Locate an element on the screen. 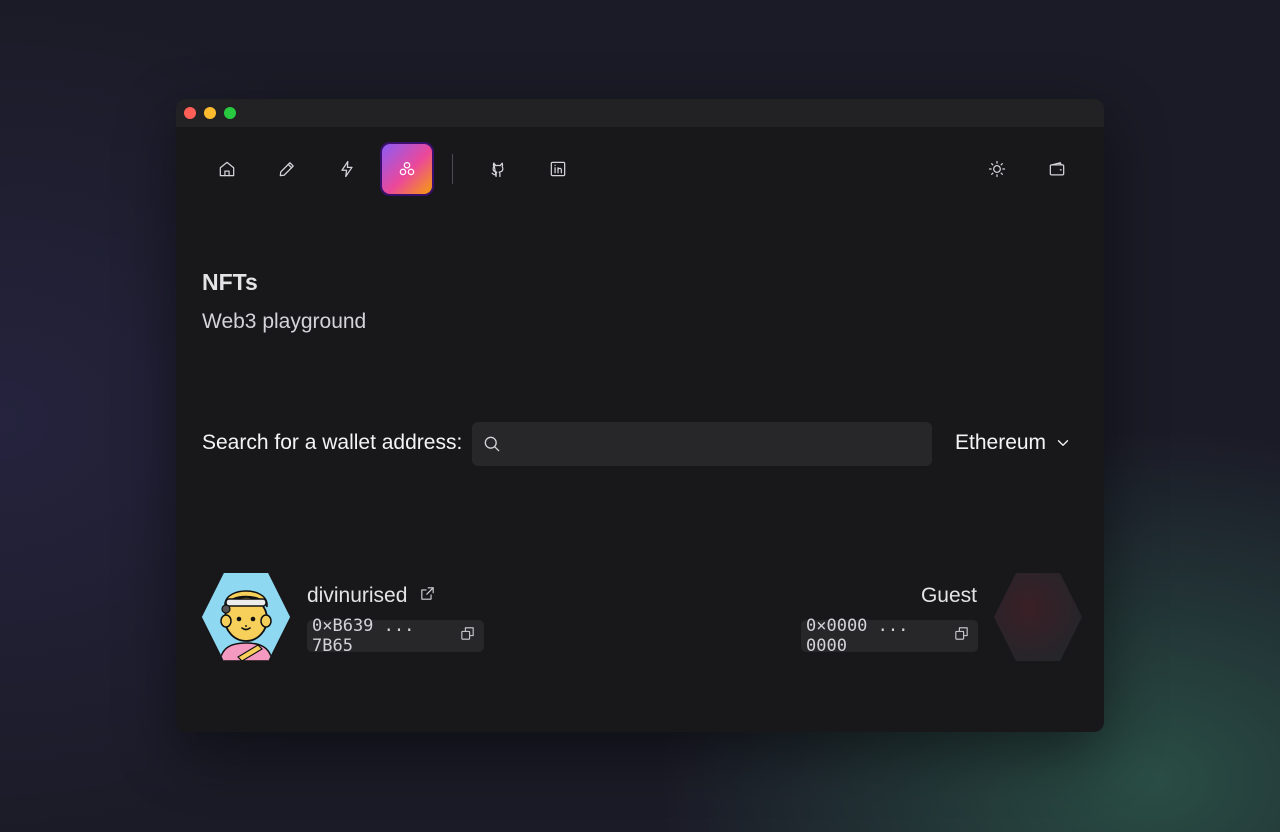 The image size is (1280, 832). external-link-icon is located at coordinates (428, 593).